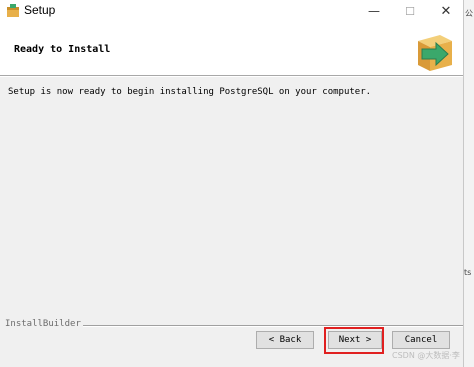 Image resolution: width=474 pixels, height=367 pixels. Describe the element at coordinates (421, 340) in the screenshot. I see `cancel-button: Cancel` at that location.